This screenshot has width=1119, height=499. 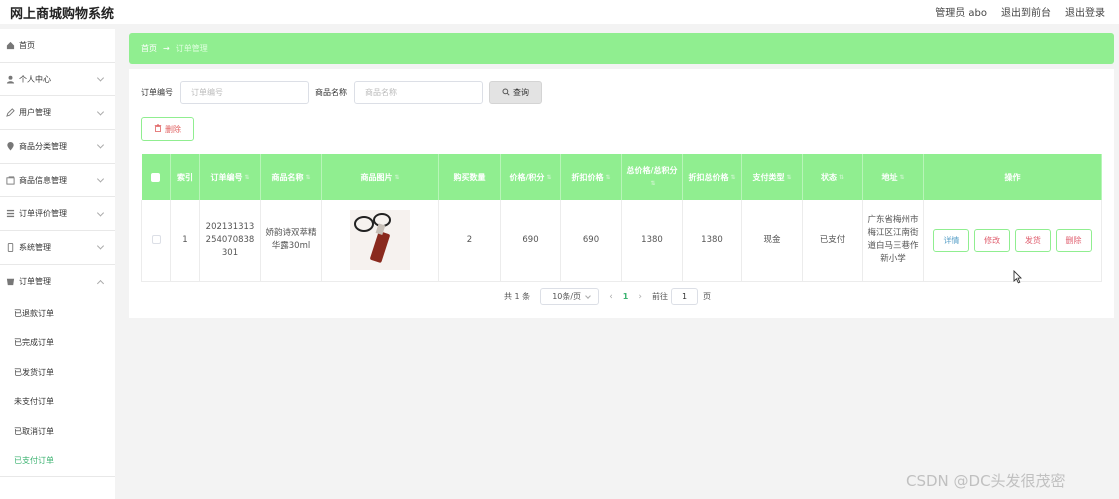 I want to click on sidebar-item-review: 订单评价管理, so click(x=57, y=214).